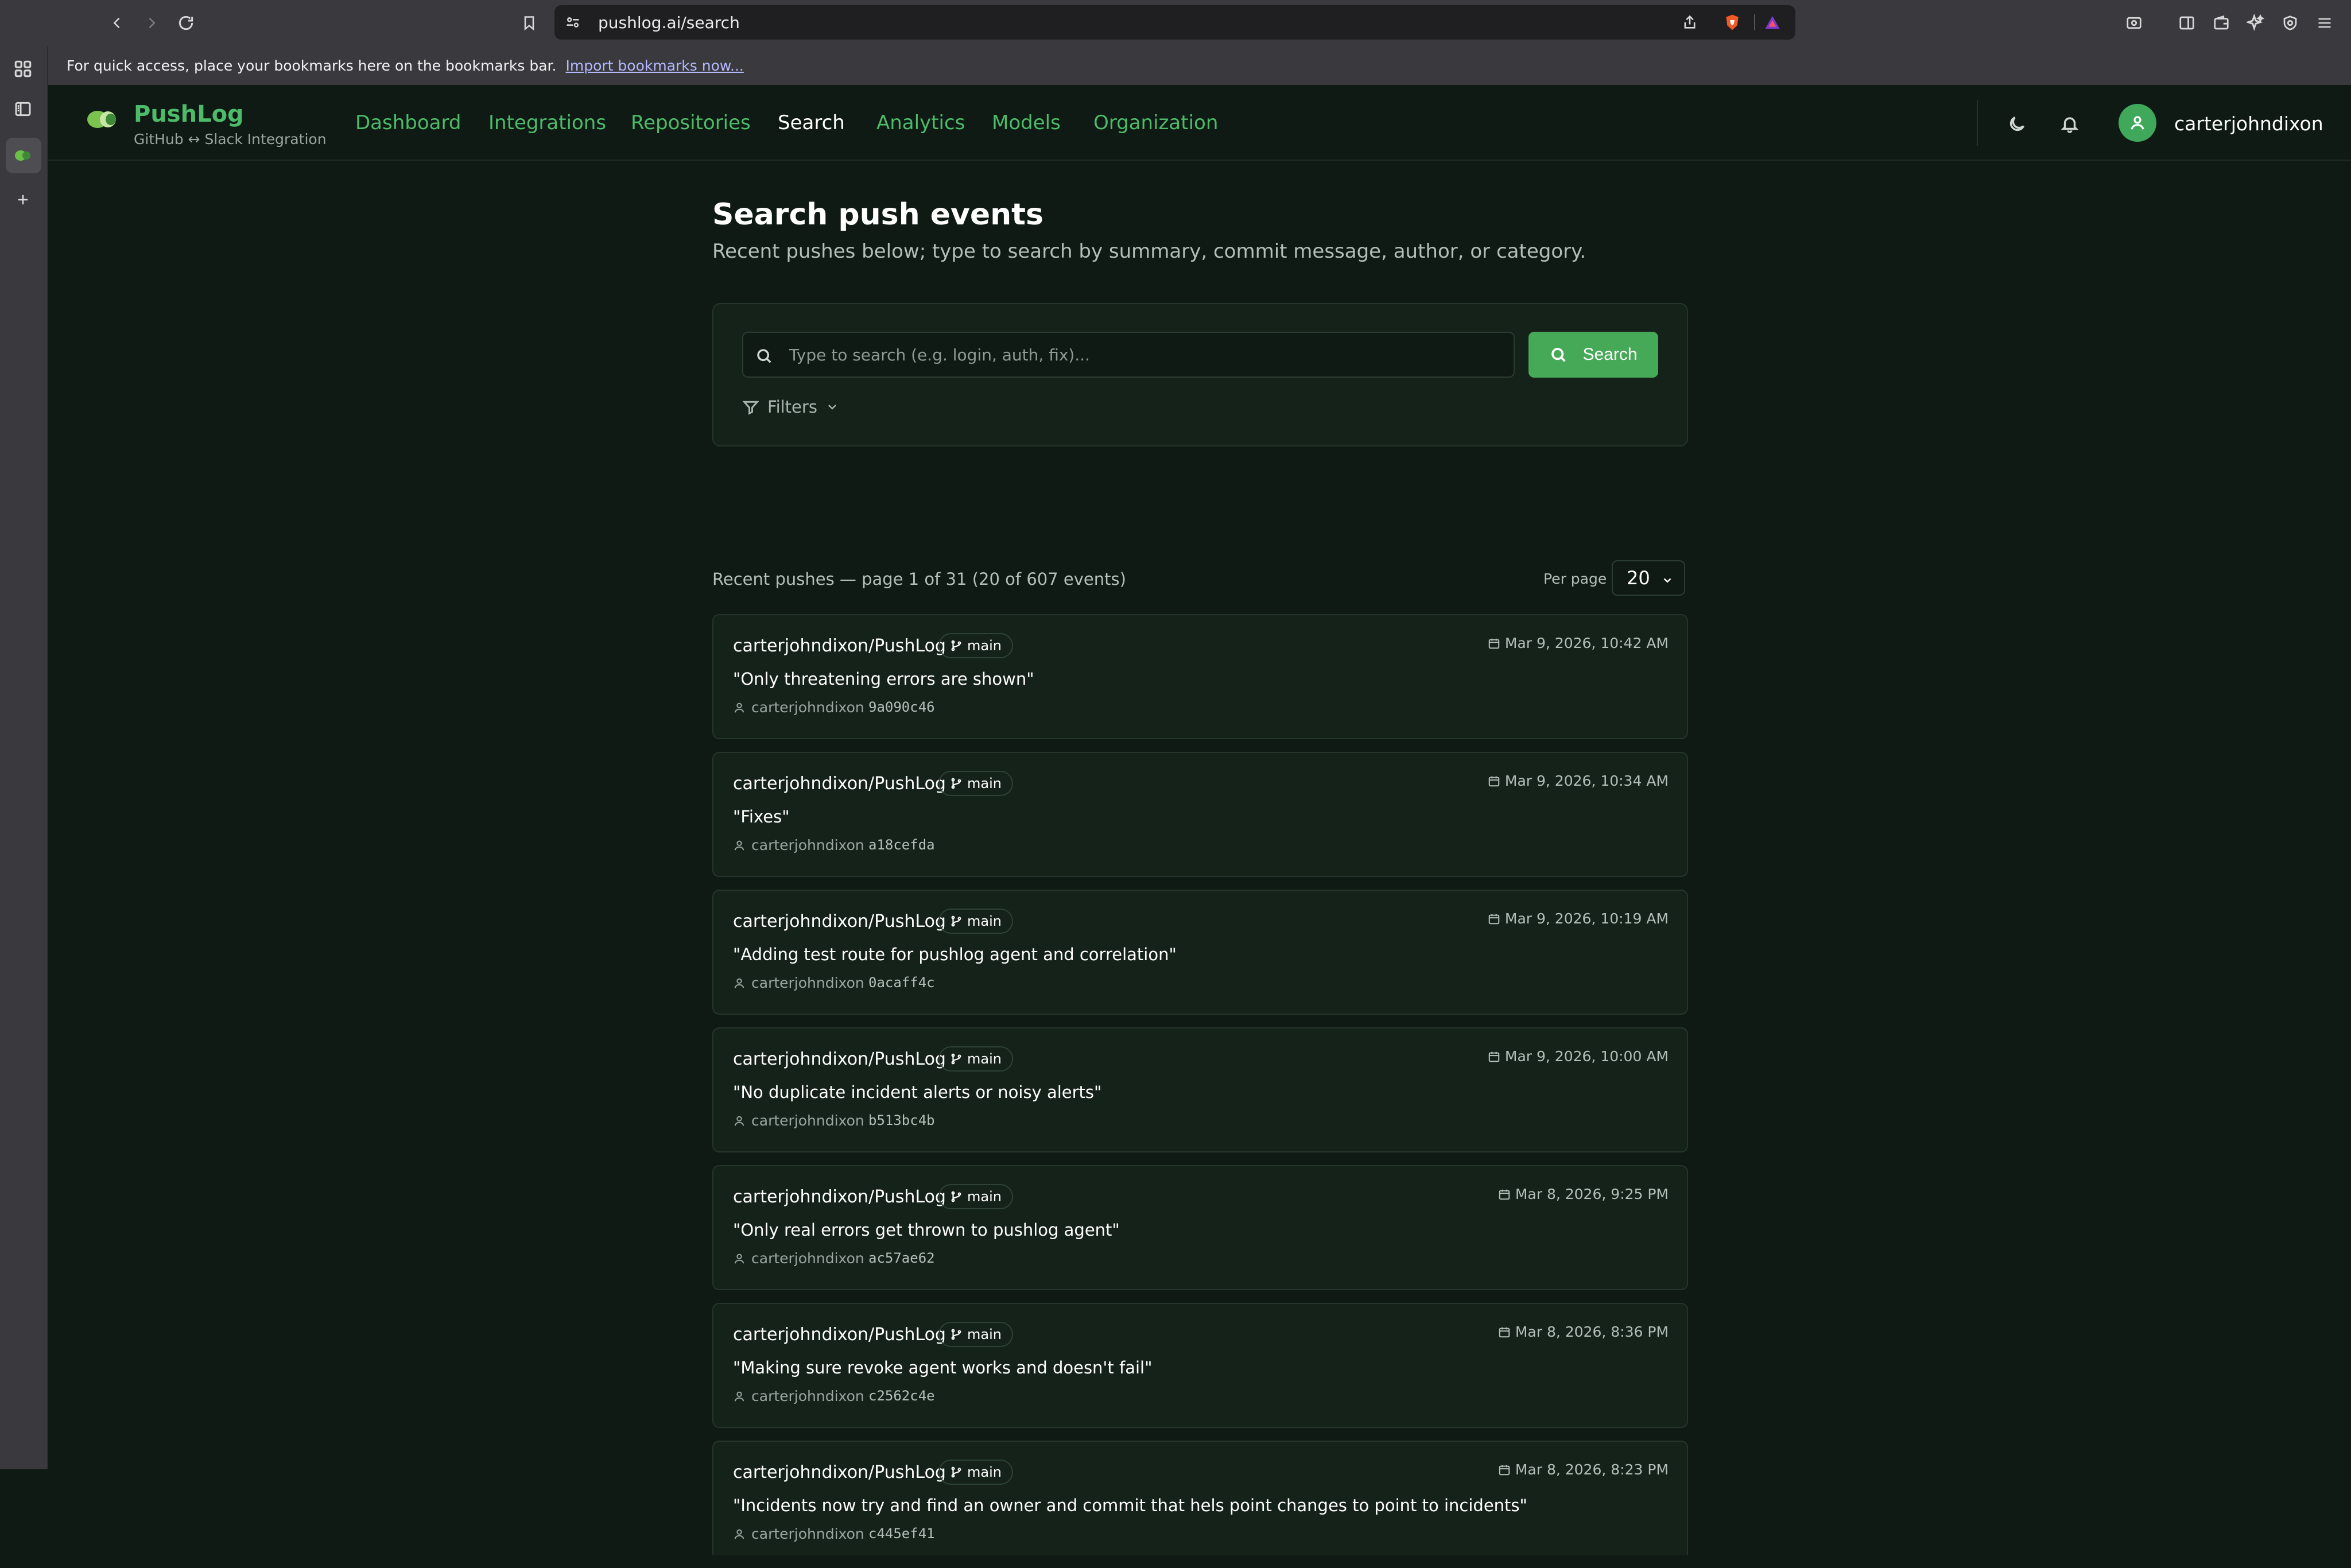 The width and height of the screenshot is (2351, 1568). I want to click on filters-toggle: Filters, so click(790, 407).